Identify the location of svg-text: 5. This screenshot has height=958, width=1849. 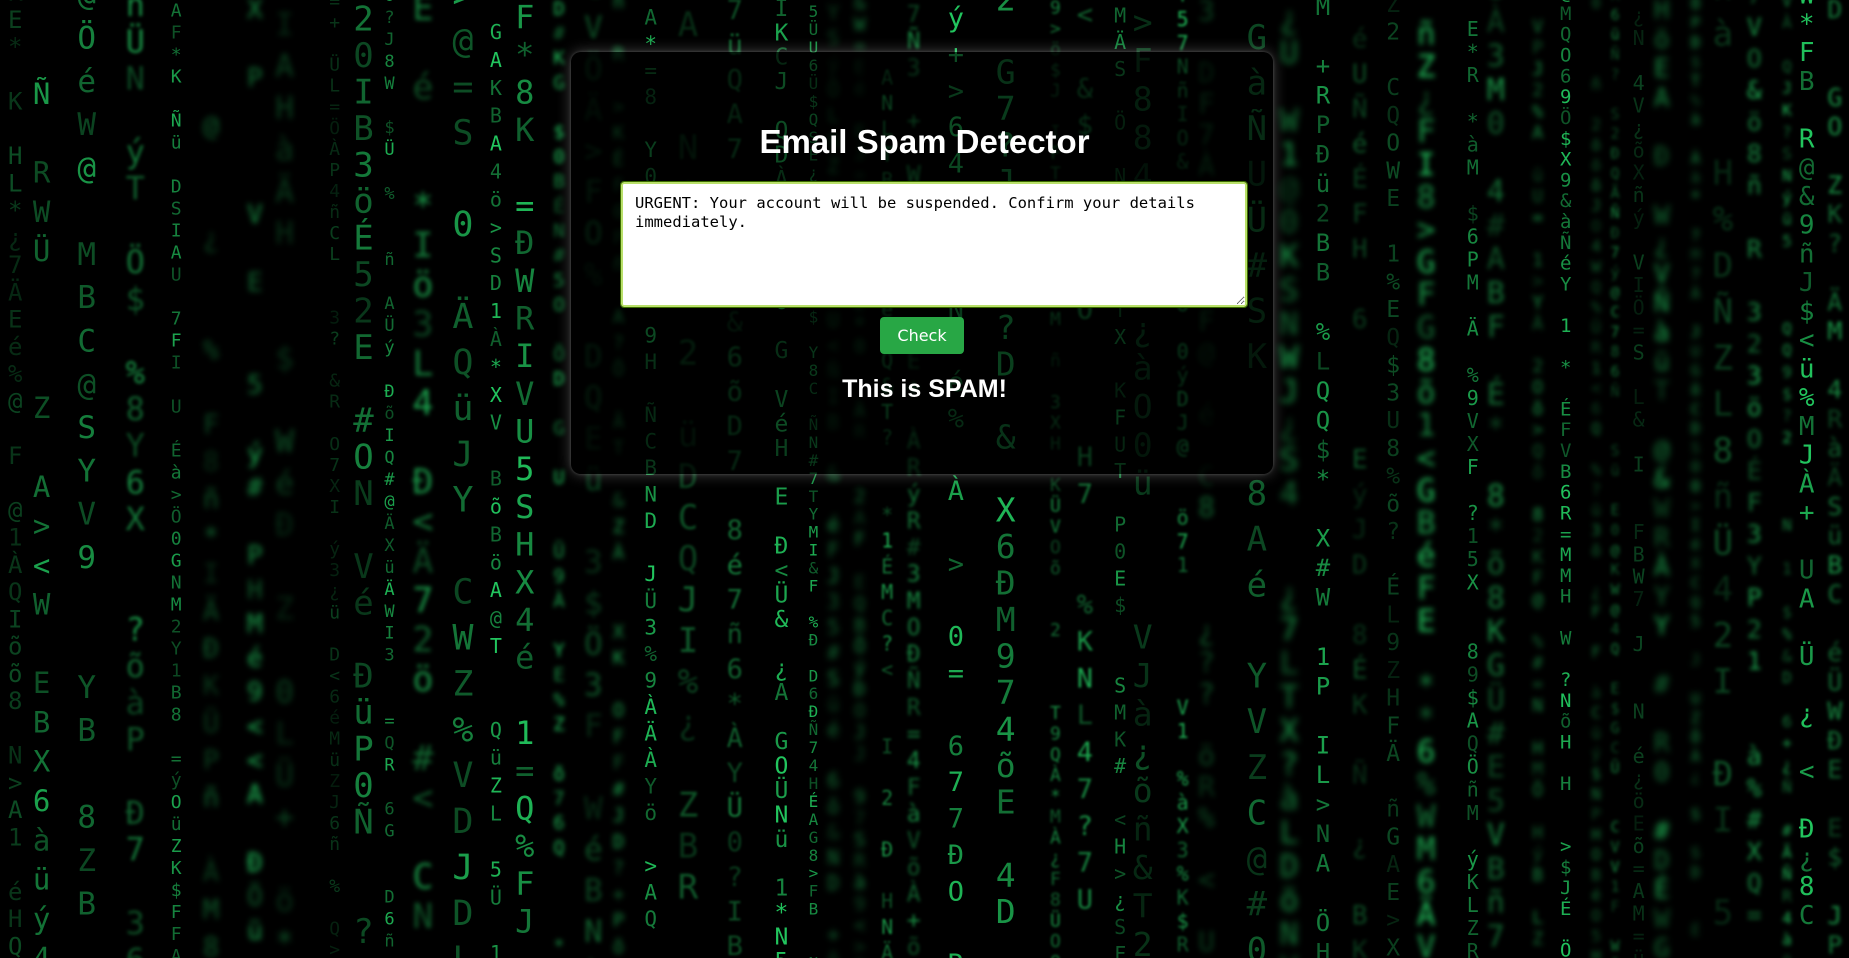
(1723, 913).